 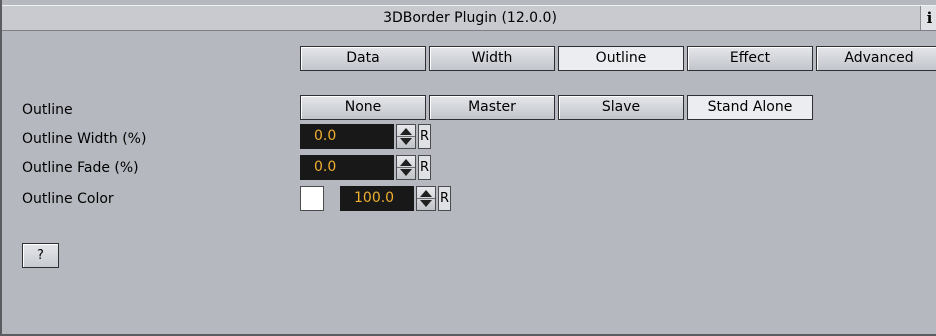 What do you see at coordinates (424, 167) in the screenshot?
I see `outline-fade-reset-button: R` at bounding box center [424, 167].